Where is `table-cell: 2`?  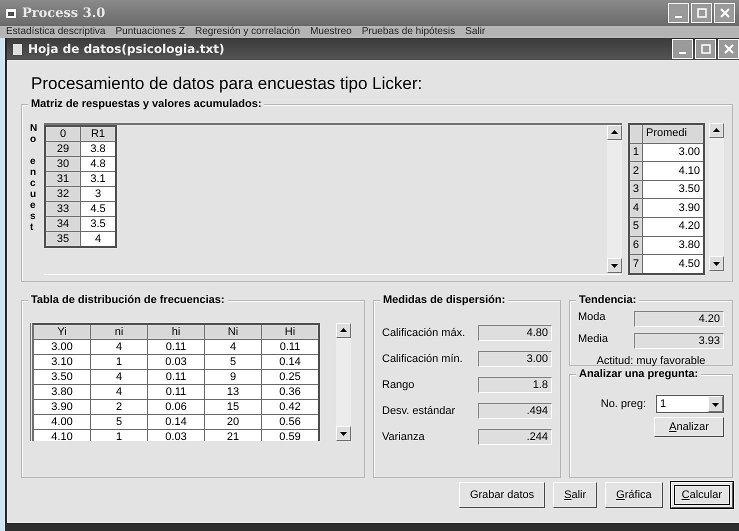 table-cell: 2 is located at coordinates (119, 407).